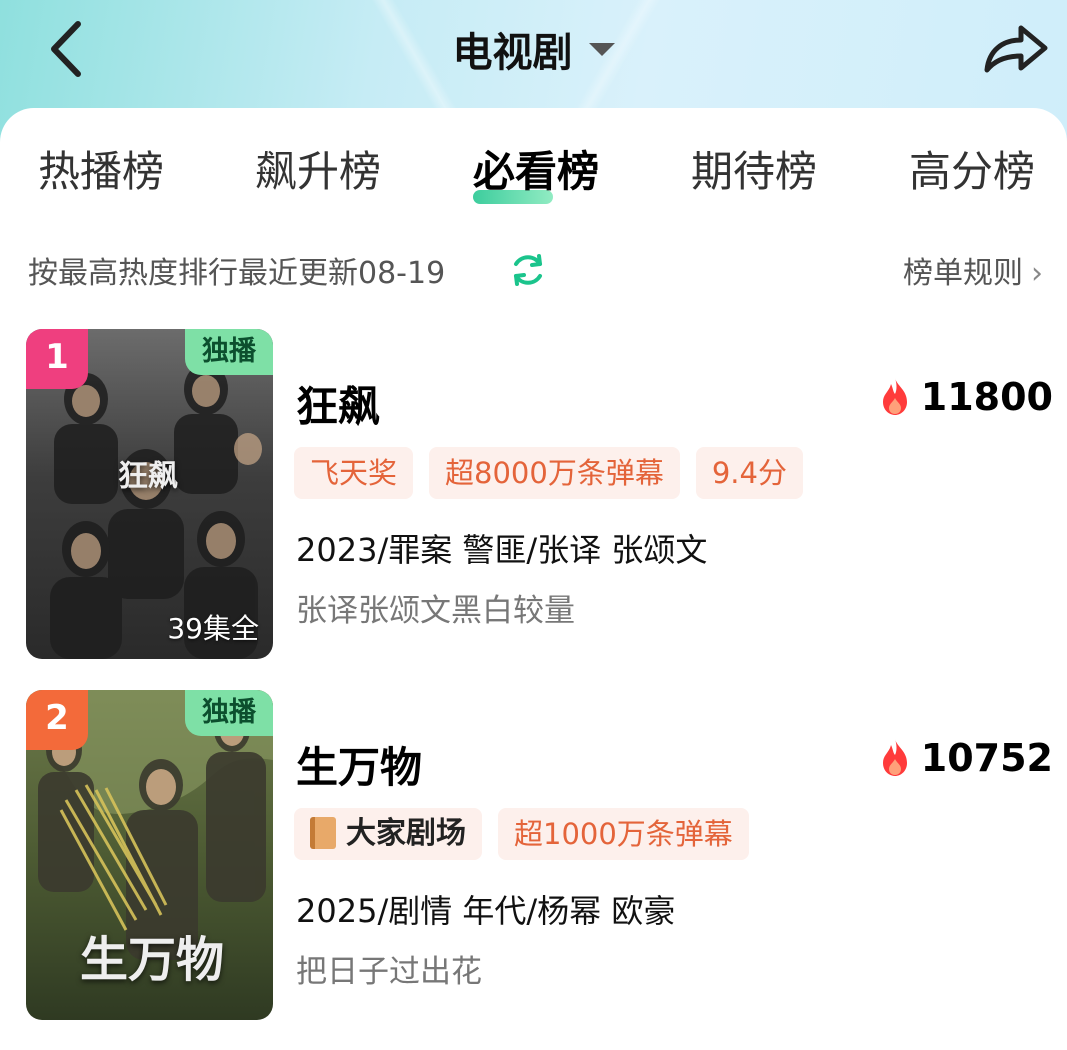 The width and height of the screenshot is (1067, 1050). Describe the element at coordinates (152, 960) in the screenshot. I see `poster-title-art: 生万物` at that location.